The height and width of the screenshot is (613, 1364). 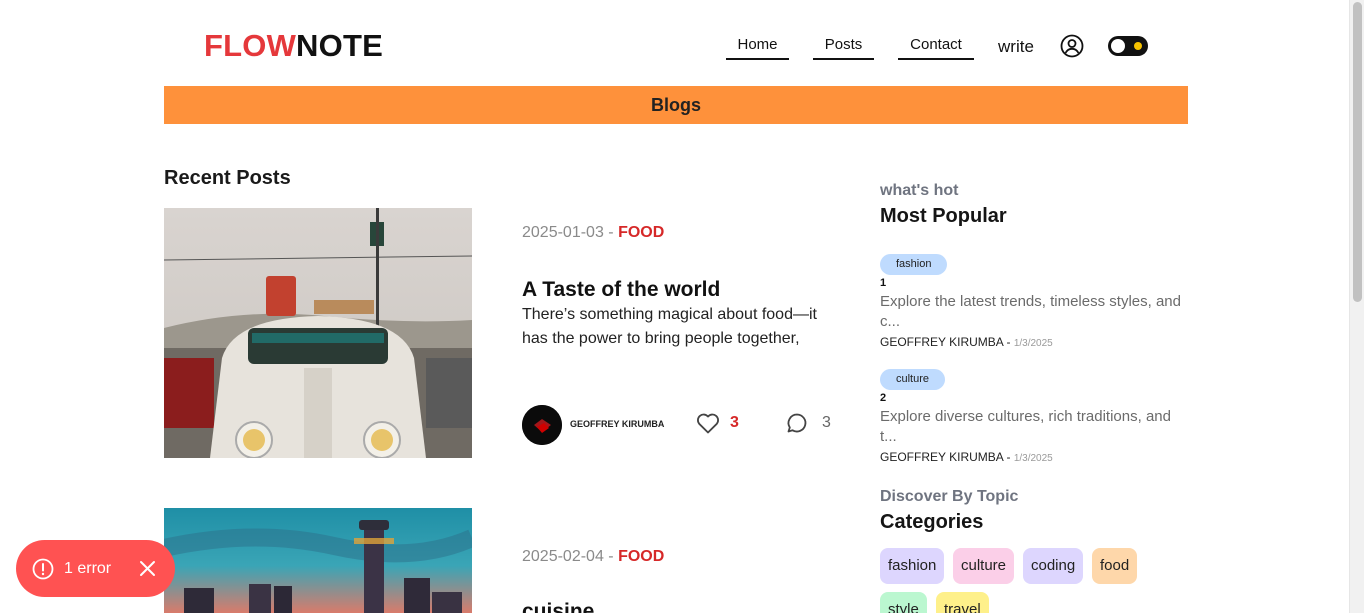 I want to click on write-link: write, so click(x=1016, y=47).